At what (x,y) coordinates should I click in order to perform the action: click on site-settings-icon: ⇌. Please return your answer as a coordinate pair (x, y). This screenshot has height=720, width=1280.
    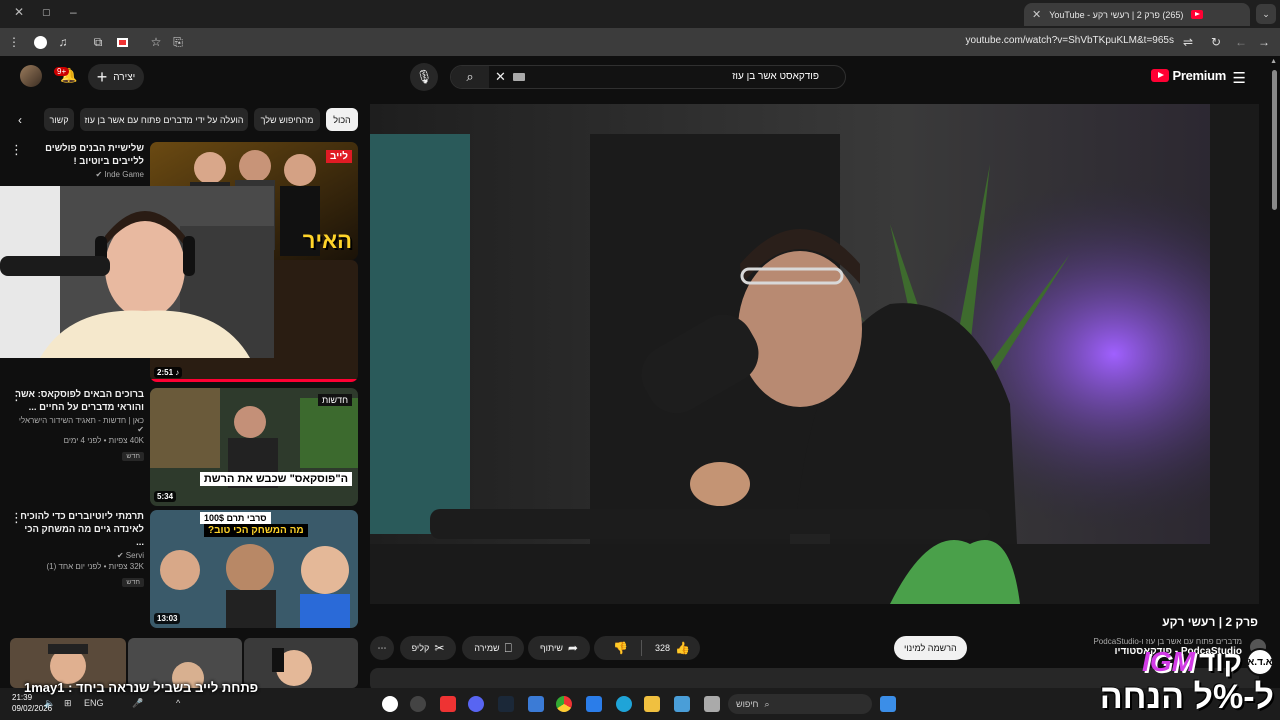
    Looking at the image, I should click on (1188, 42).